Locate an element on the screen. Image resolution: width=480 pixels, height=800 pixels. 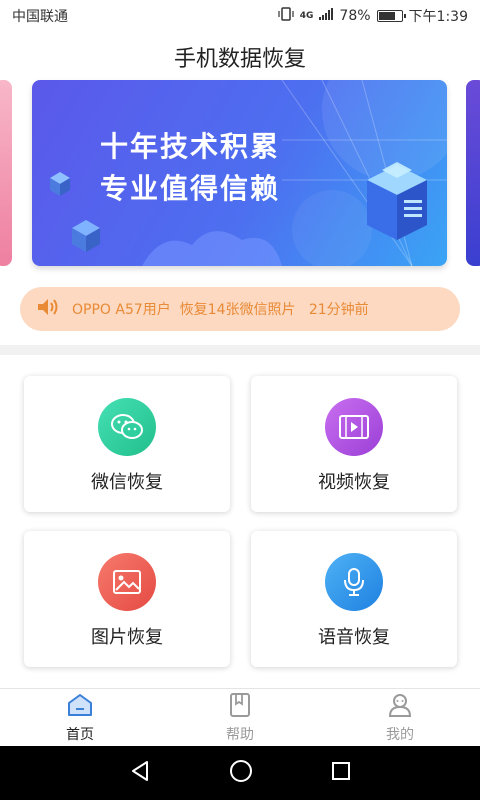
video-recovery-label: 视频恢复 is located at coordinates (354, 482).